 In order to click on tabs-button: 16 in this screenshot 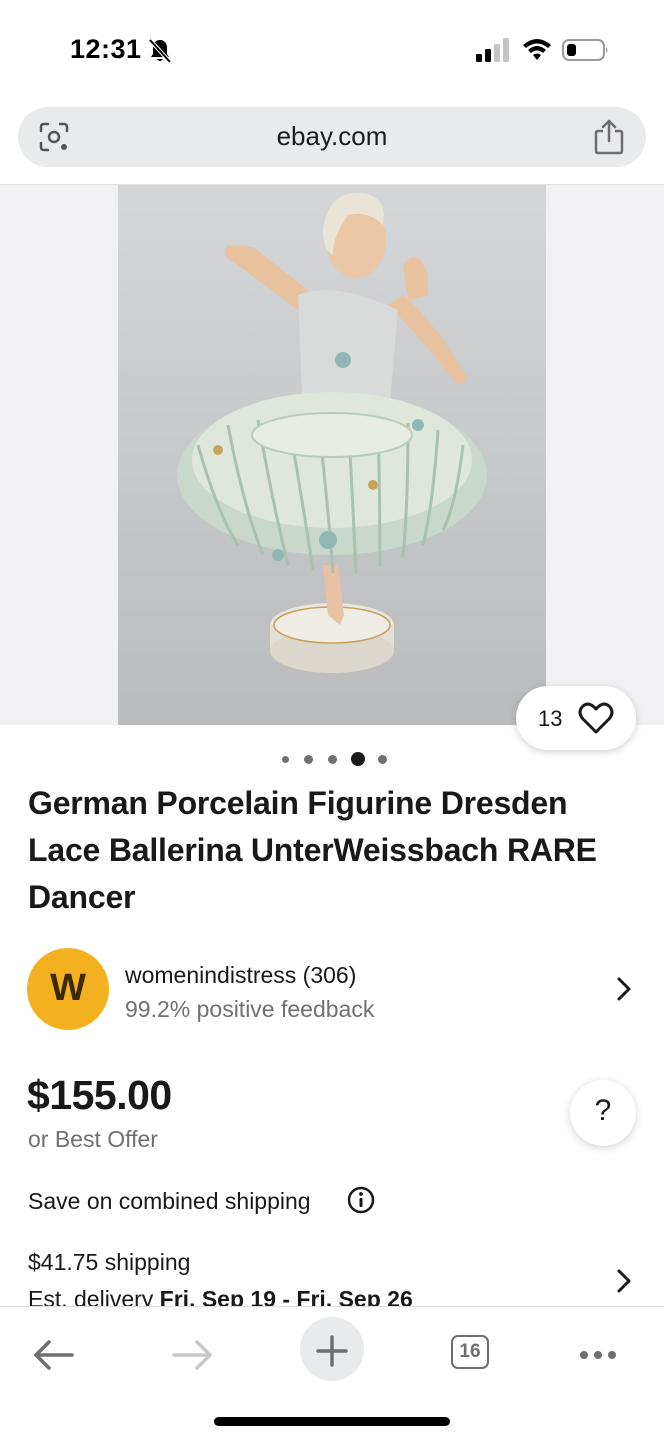, I will do `click(470, 1349)`.